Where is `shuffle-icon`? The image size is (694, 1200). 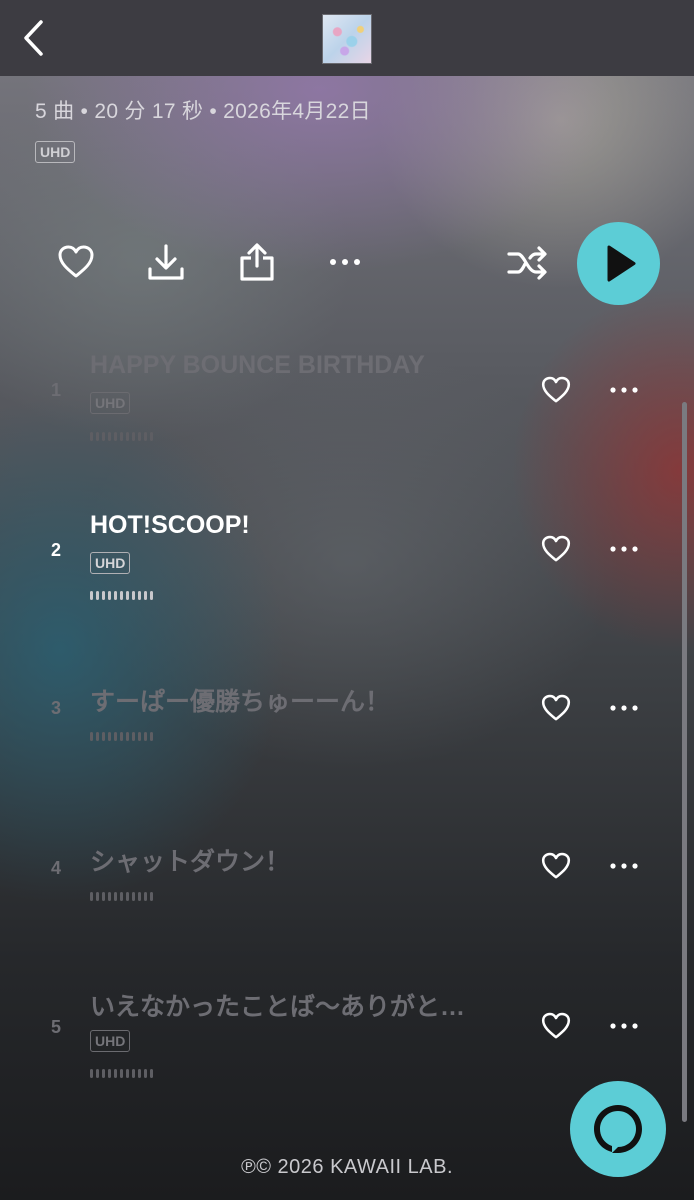
shuffle-icon is located at coordinates (527, 263).